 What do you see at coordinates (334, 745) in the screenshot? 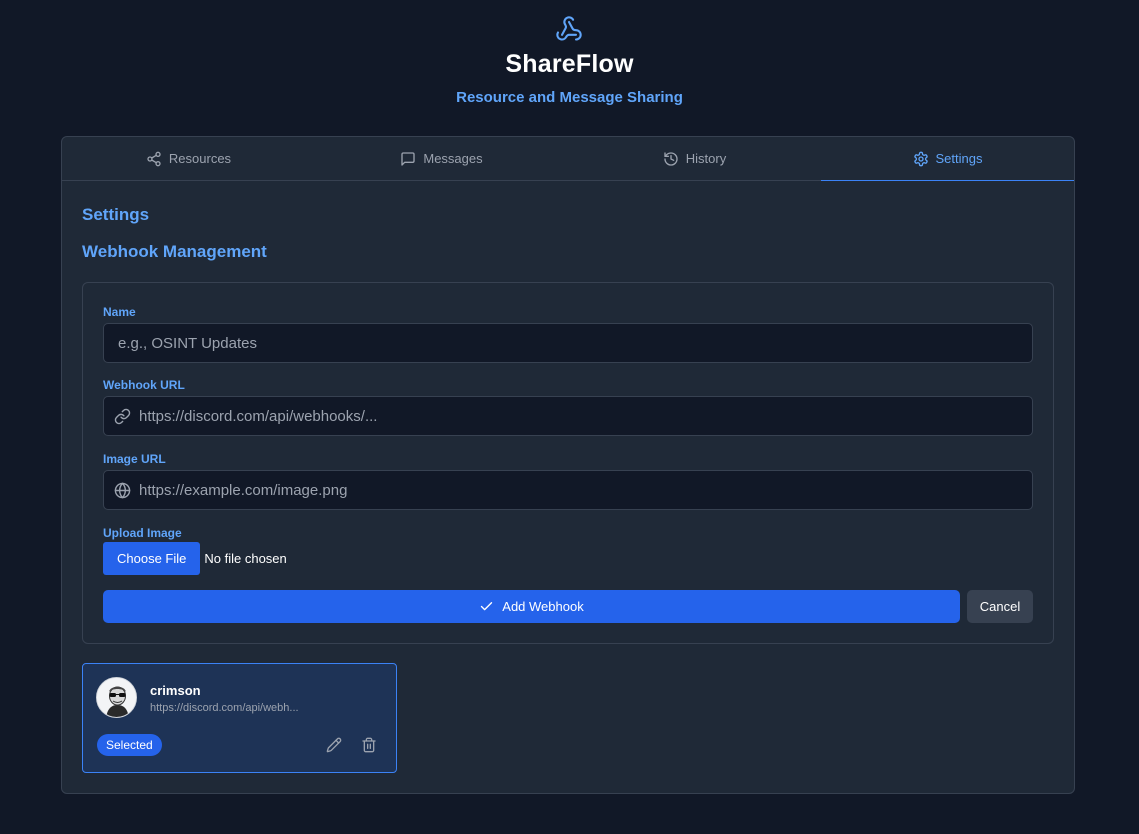
I see `pencil-icon` at bounding box center [334, 745].